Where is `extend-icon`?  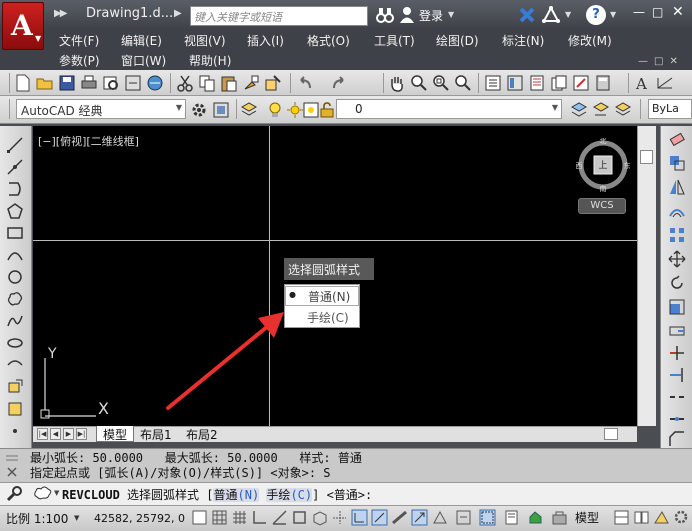 extend-icon is located at coordinates (677, 375).